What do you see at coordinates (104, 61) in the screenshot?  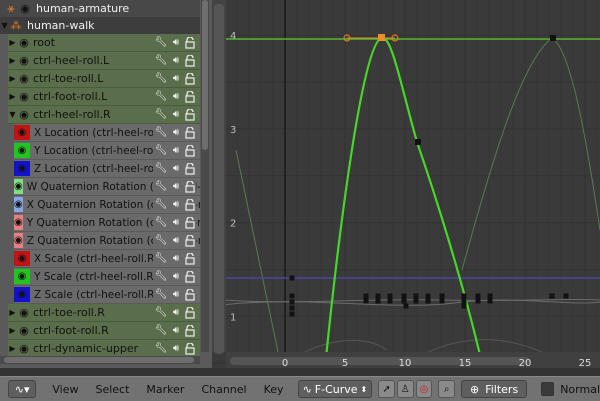 I see `group-row: ▶ ◉ ctrl-heel-roll.L 🔧︎ 🔊︎` at bounding box center [104, 61].